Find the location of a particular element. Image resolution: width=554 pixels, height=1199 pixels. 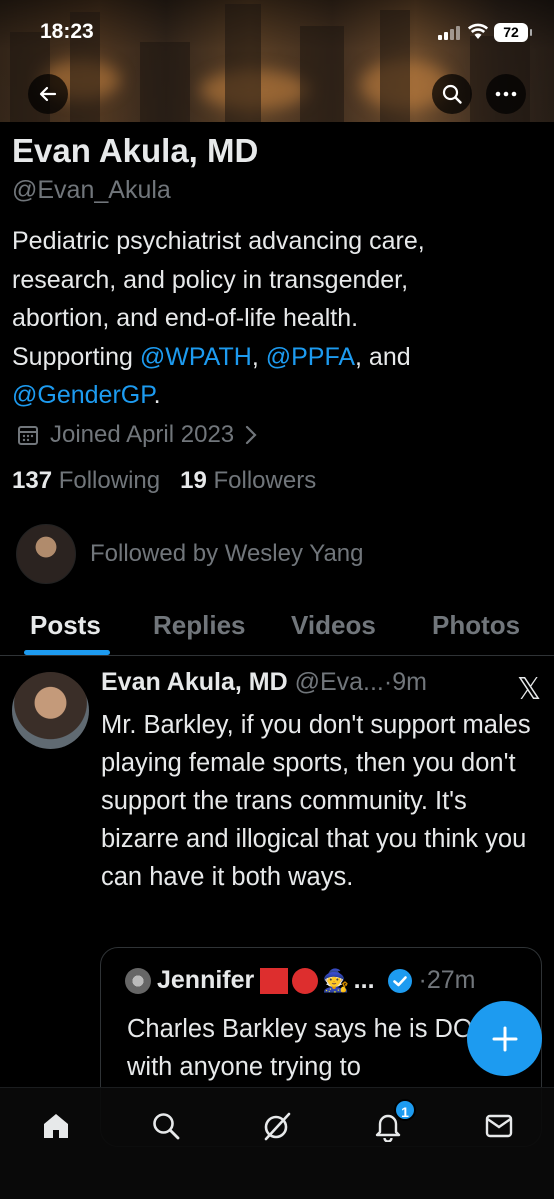

notifications-badge: 1 is located at coordinates (405, 1110).